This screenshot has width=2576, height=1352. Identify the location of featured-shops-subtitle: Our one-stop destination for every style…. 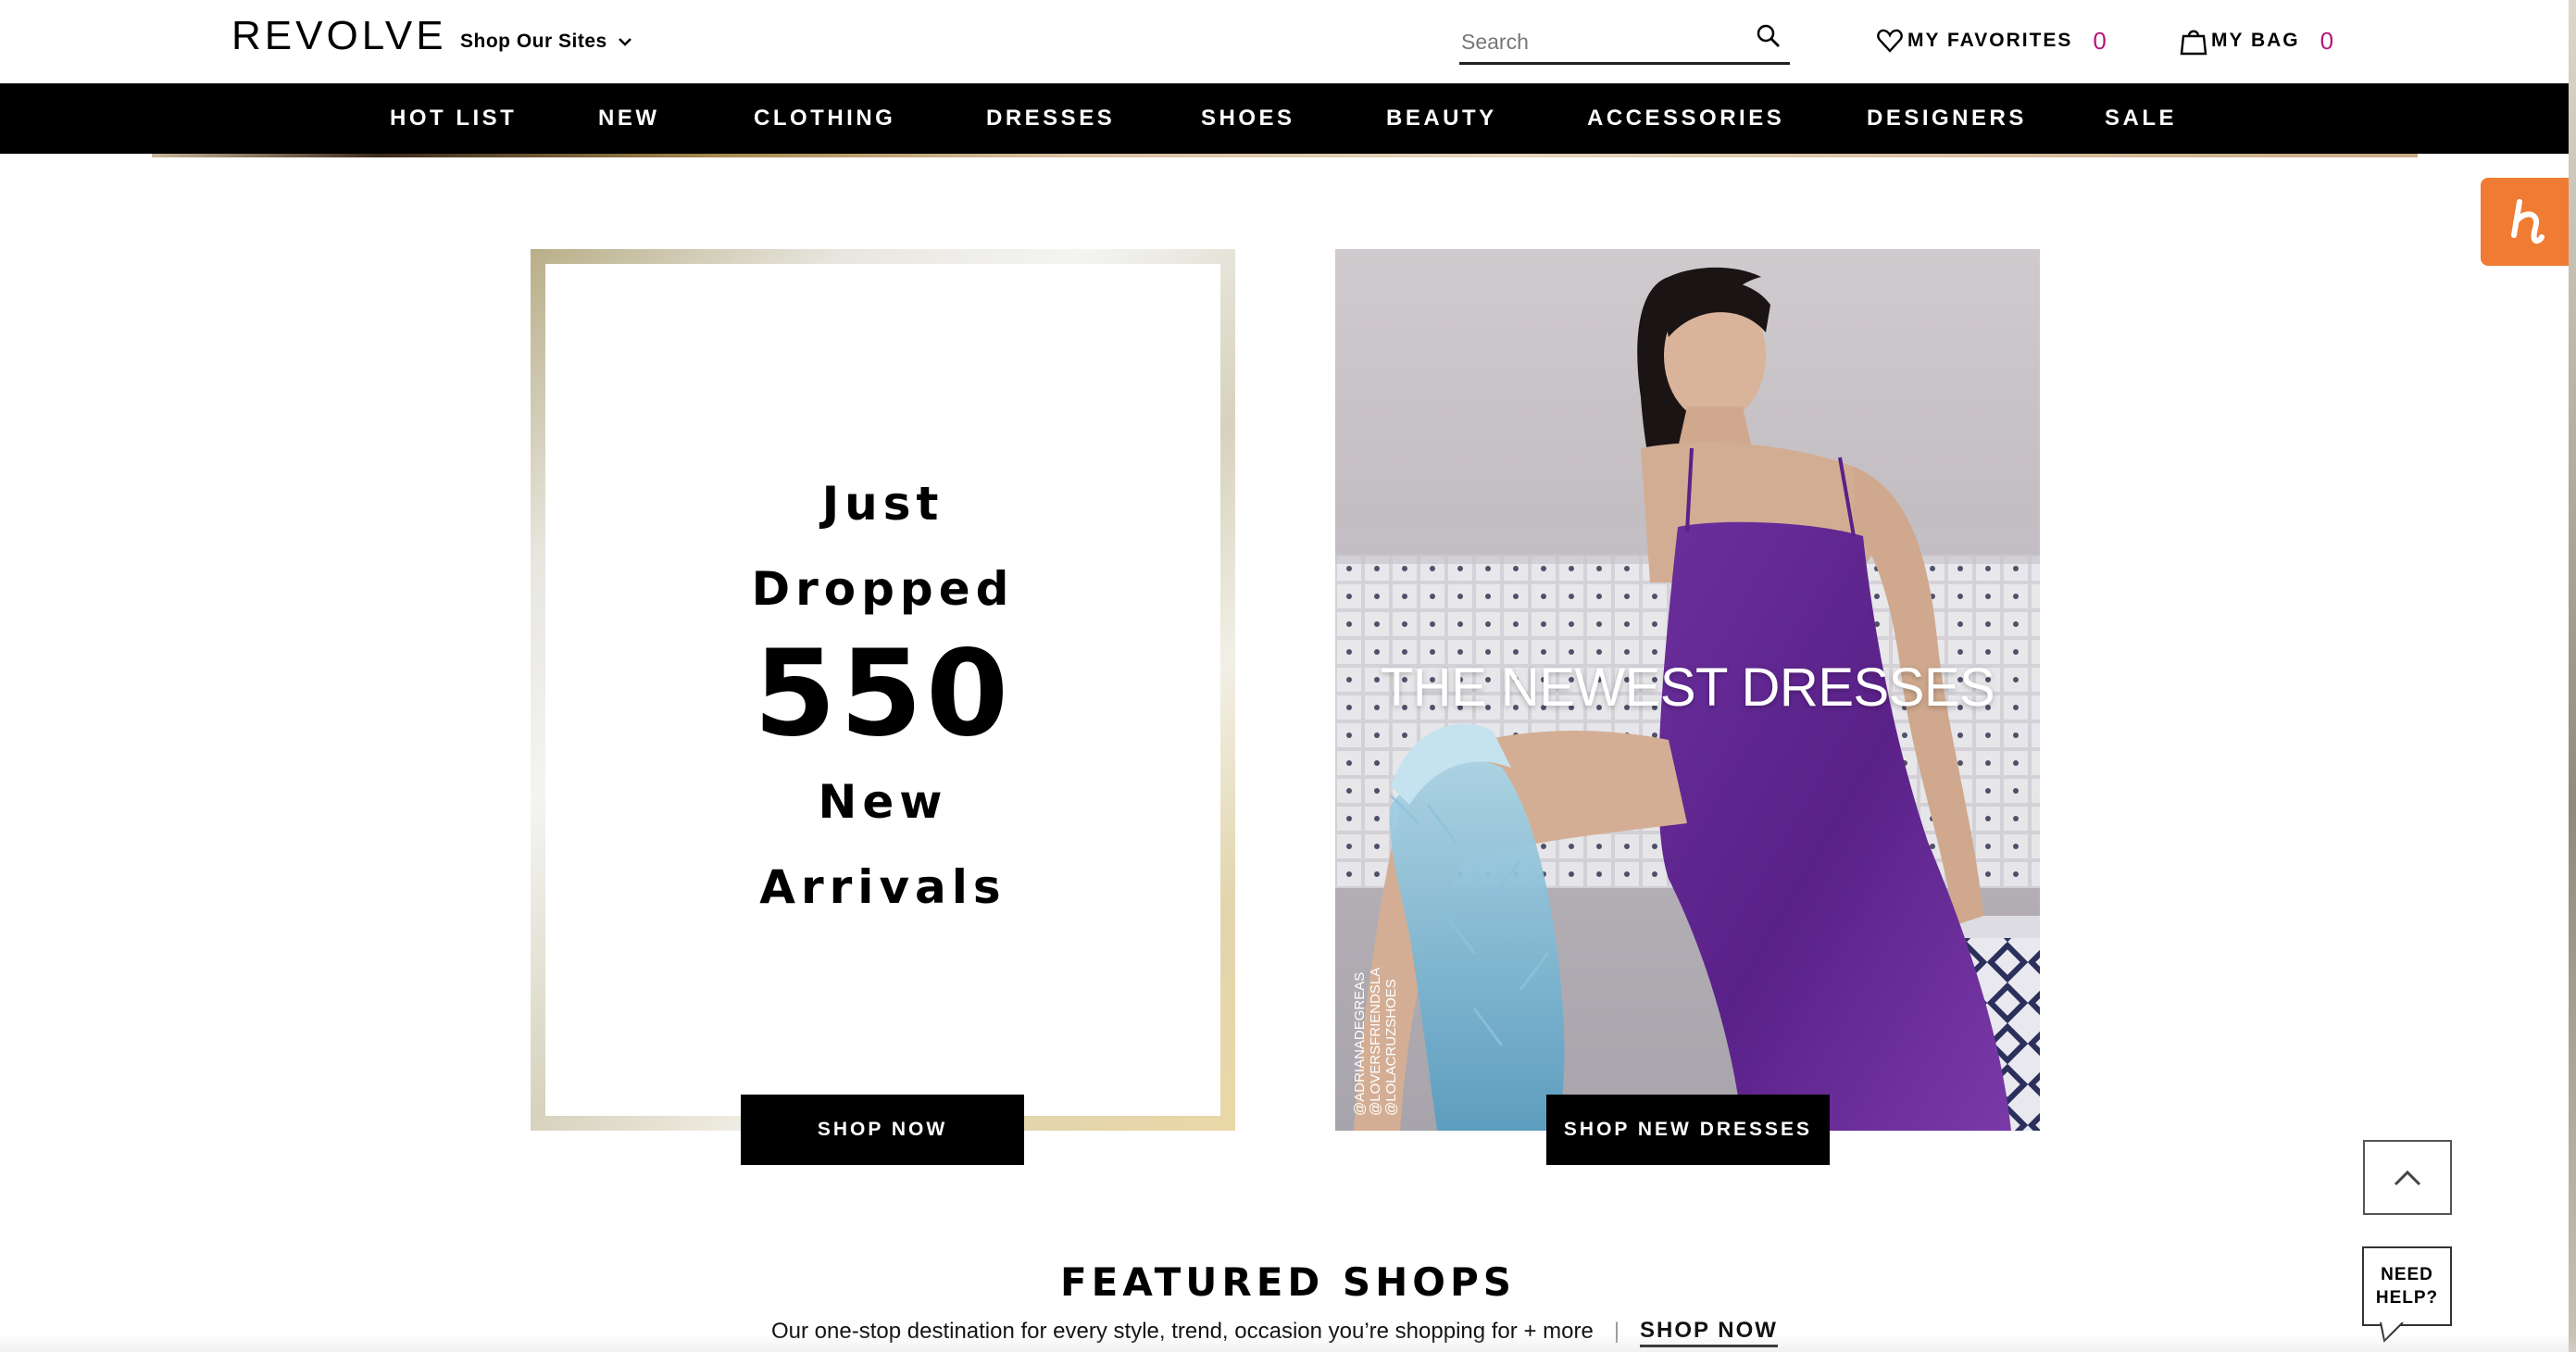
(1275, 1331).